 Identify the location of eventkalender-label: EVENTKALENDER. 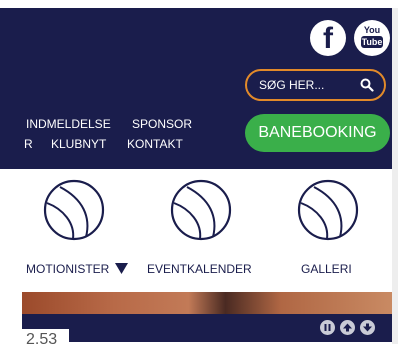
(199, 269).